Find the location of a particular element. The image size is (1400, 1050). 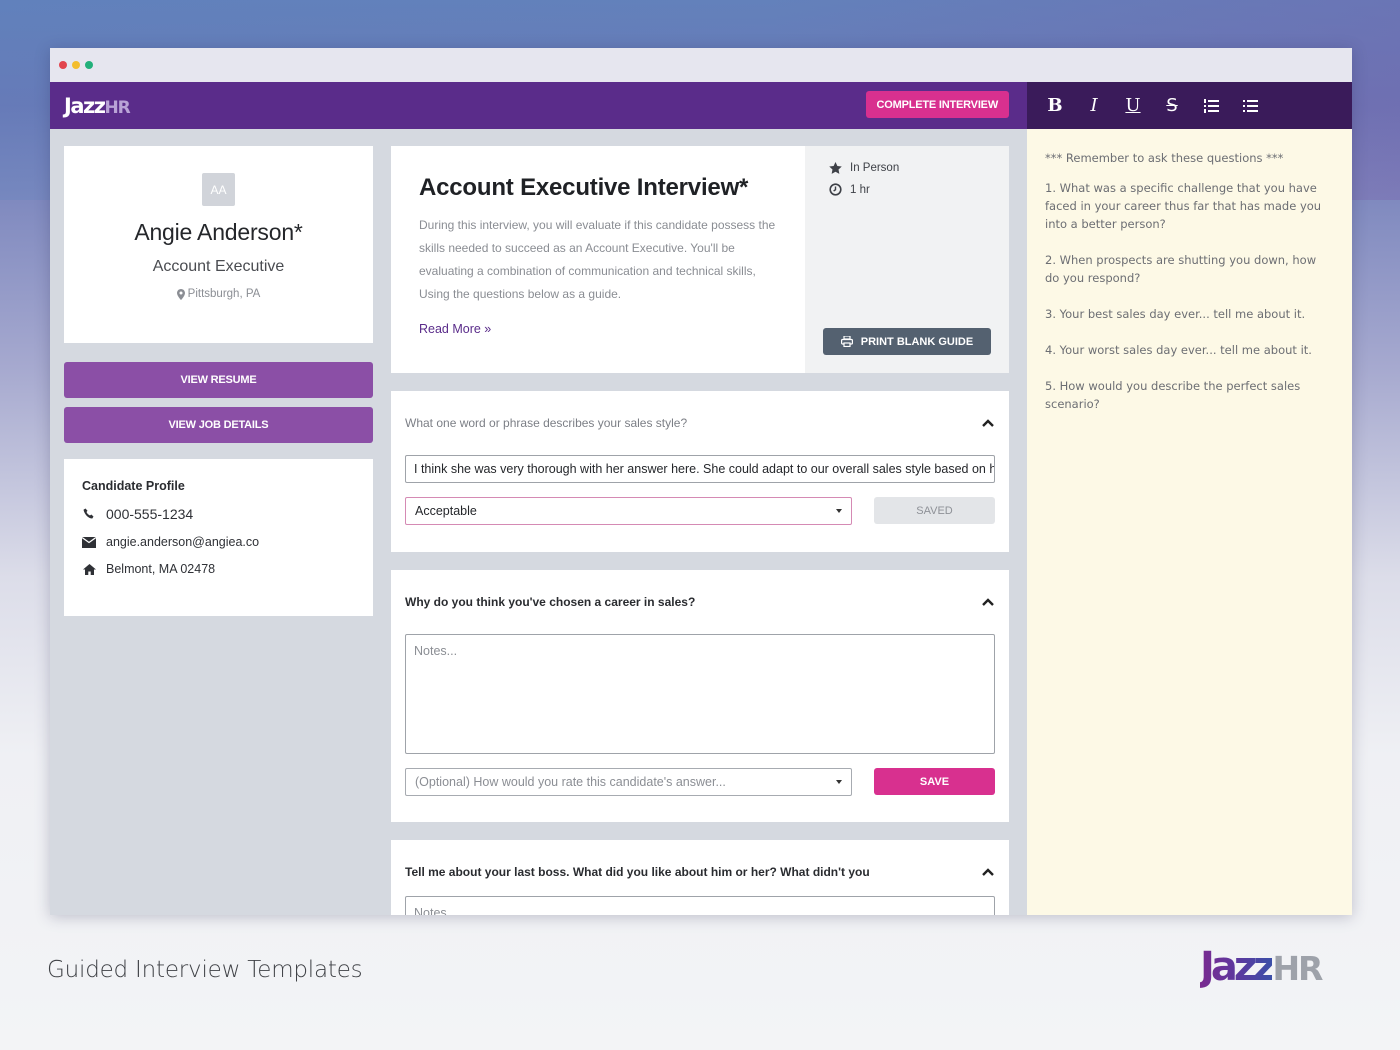

strikethrough-button: S is located at coordinates (1172, 106).